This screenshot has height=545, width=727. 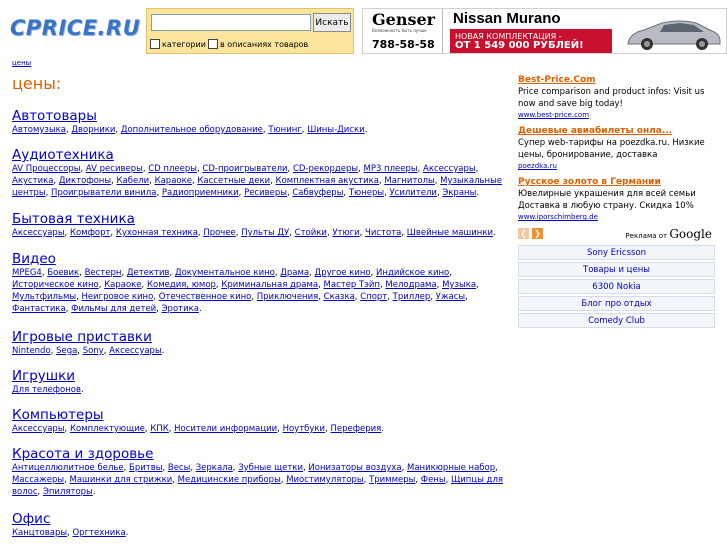 What do you see at coordinates (113, 309) in the screenshot?
I see `category-link: Фильмы для детей` at bounding box center [113, 309].